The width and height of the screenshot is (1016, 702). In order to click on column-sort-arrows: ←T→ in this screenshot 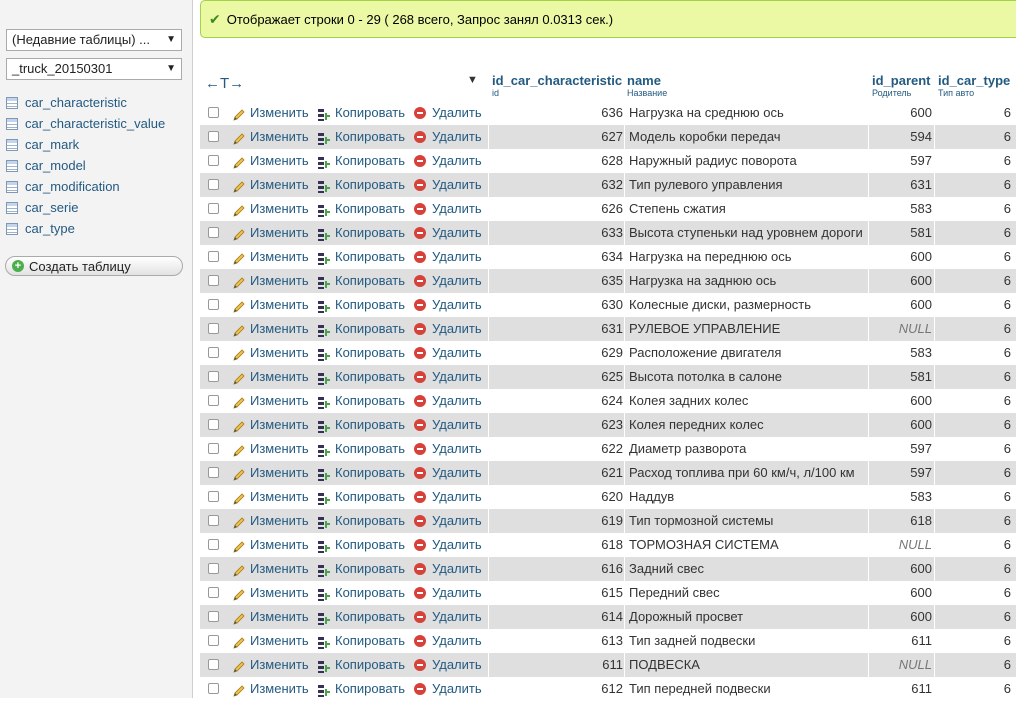, I will do `click(224, 88)`.